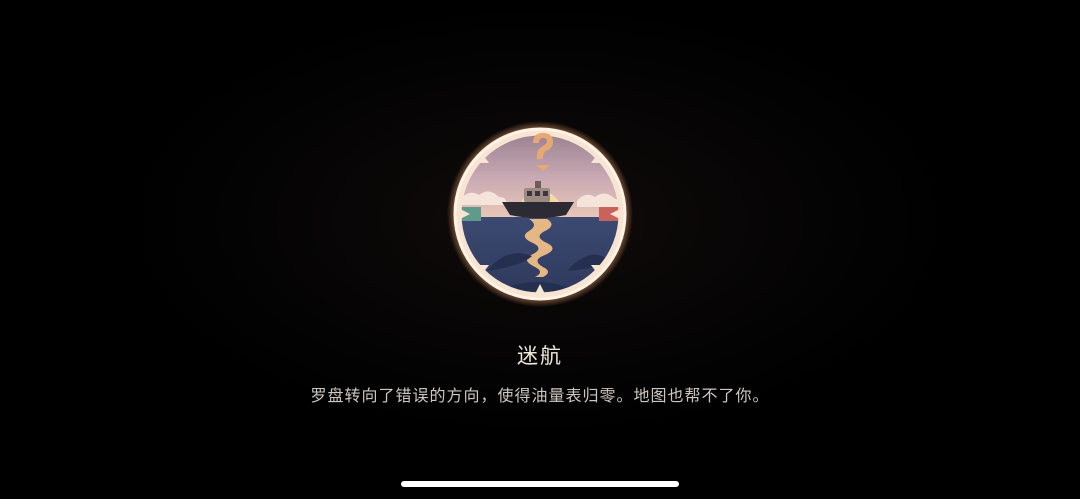 The image size is (1080, 499). I want to click on compass-badge-icon, so click(540, 214).